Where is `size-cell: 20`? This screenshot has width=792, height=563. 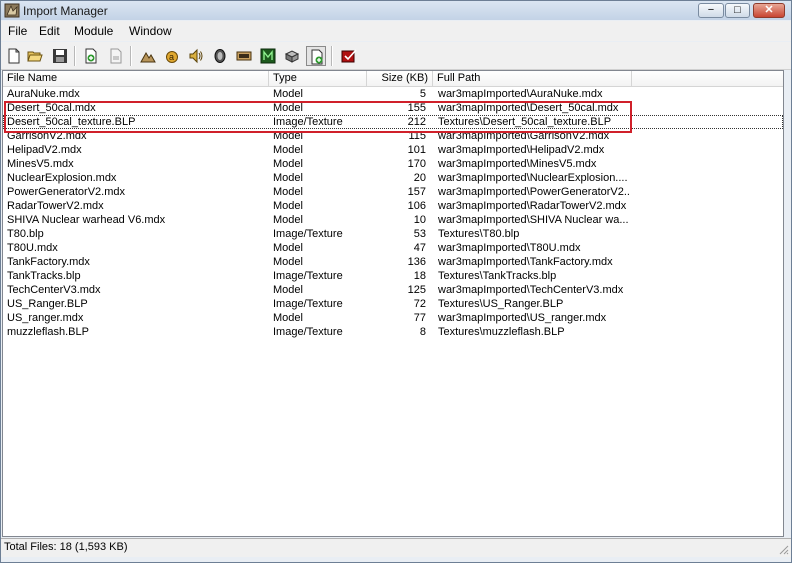
size-cell: 20 is located at coordinates (419, 178).